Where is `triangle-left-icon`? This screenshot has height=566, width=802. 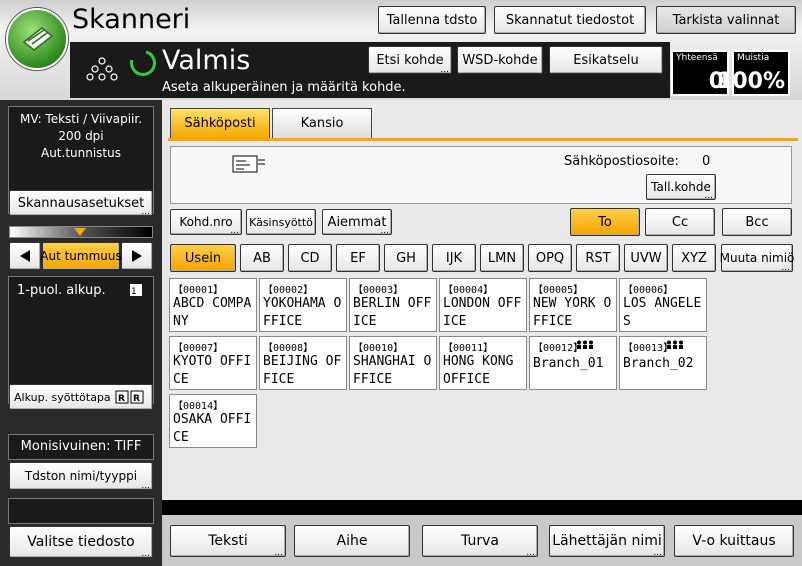
triangle-left-icon is located at coordinates (25, 256).